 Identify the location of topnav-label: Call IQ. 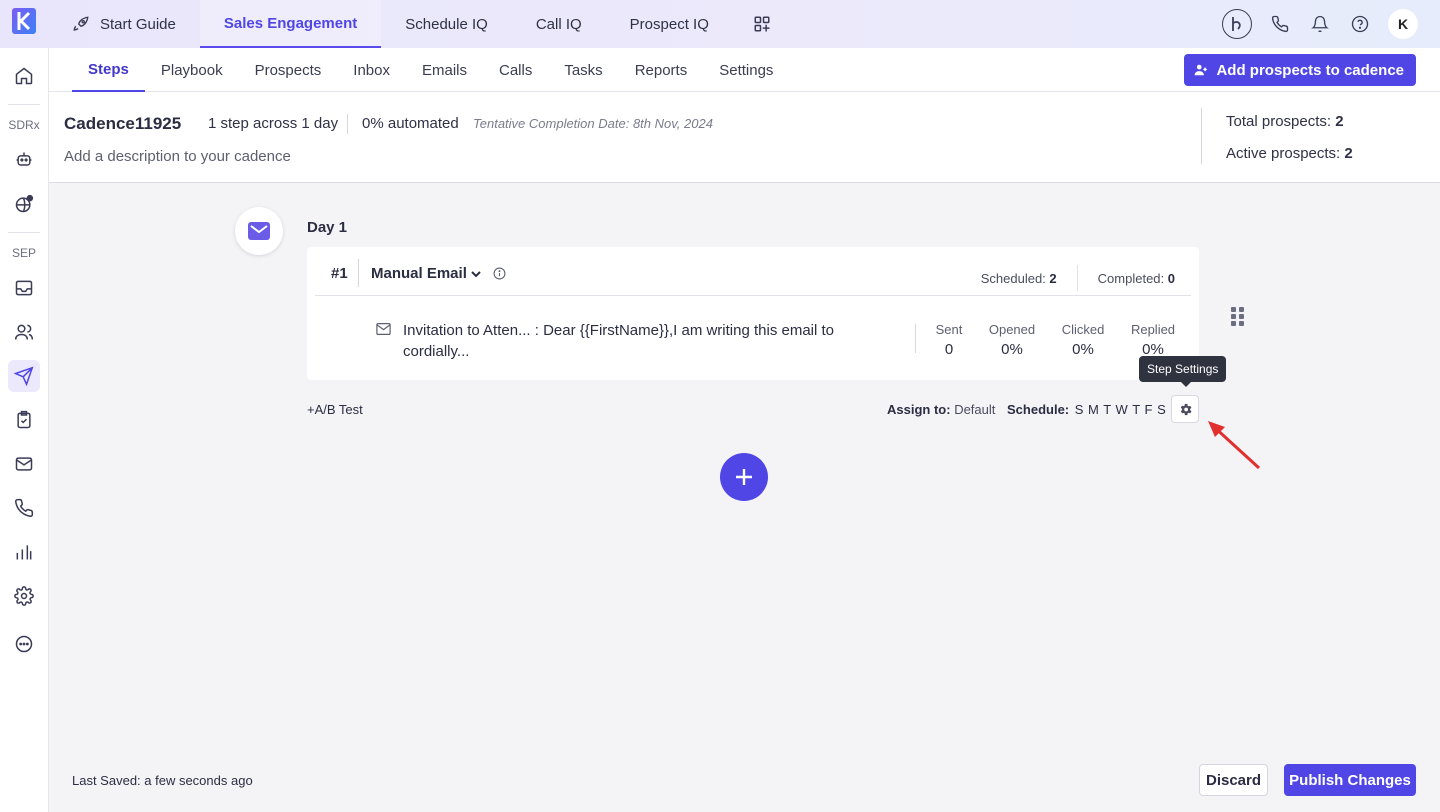
(558, 24).